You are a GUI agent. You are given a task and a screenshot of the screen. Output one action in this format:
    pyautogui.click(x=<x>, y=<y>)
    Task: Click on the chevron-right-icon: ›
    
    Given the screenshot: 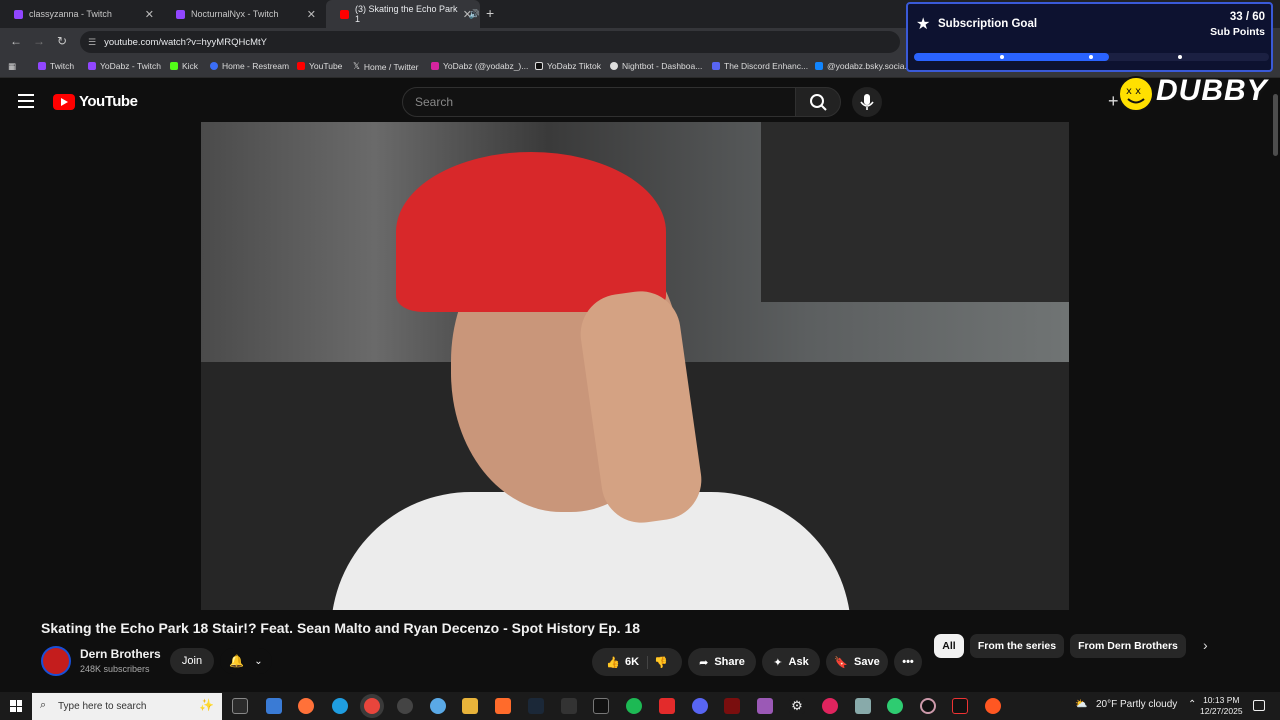 What is the action you would take?
    pyautogui.click(x=1205, y=645)
    